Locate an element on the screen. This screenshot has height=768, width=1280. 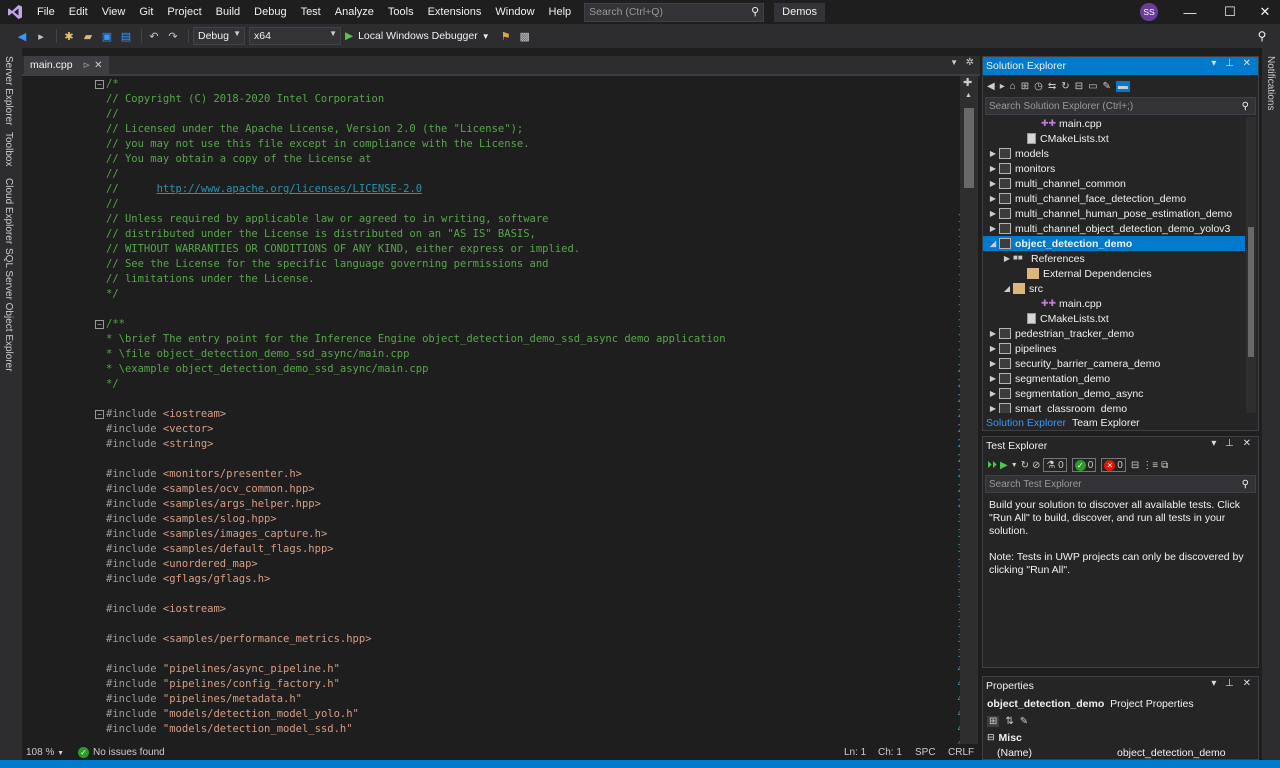
save-all-icon: ▤ is located at coordinates (126, 36).